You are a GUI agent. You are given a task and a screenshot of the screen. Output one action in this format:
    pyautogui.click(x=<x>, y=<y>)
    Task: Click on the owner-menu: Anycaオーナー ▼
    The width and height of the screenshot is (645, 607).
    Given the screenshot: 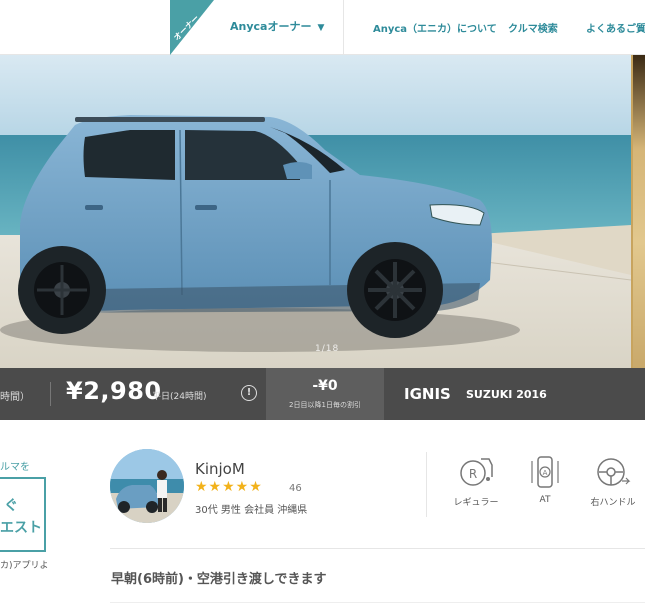 What is the action you would take?
    pyautogui.click(x=277, y=26)
    